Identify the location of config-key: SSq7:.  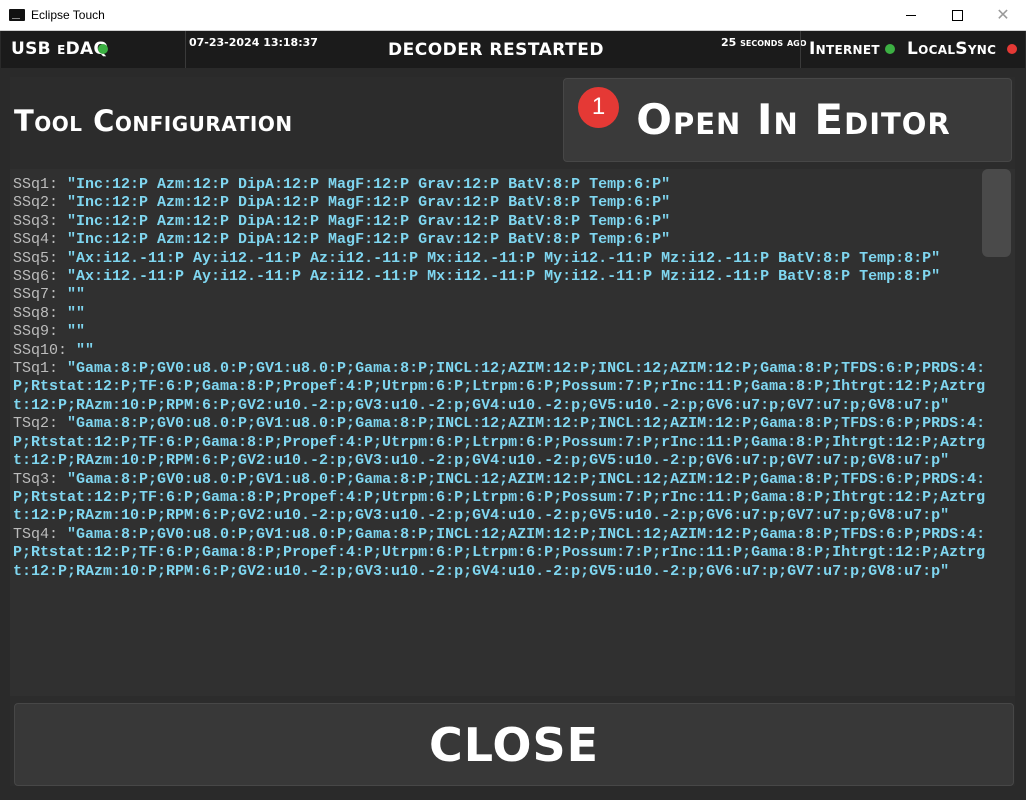
(40, 295).